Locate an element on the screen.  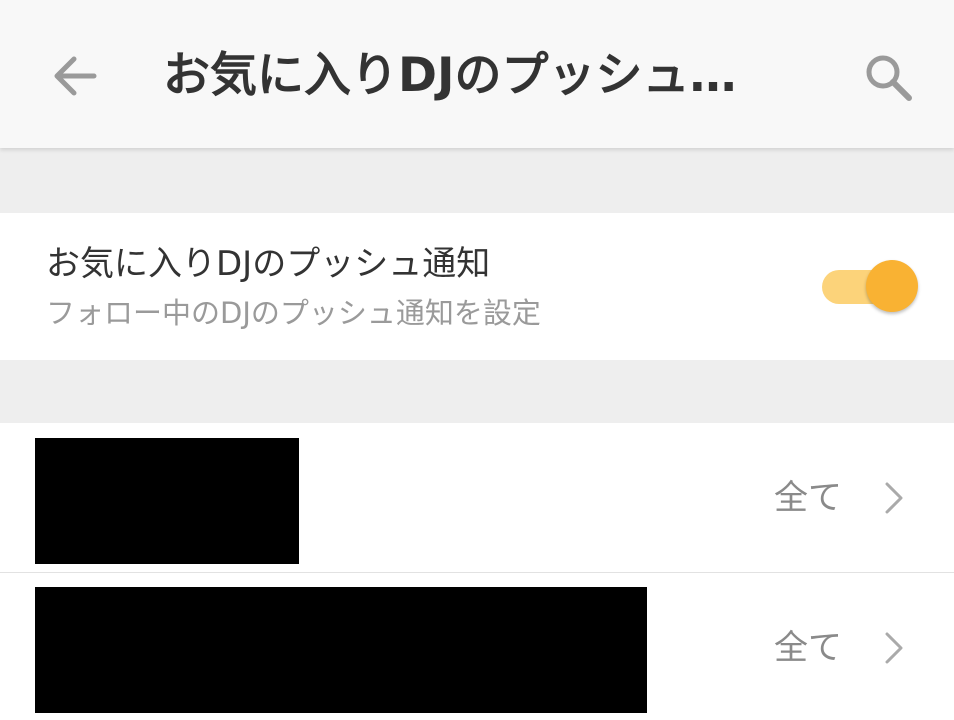
search-button is located at coordinates (888, 78).